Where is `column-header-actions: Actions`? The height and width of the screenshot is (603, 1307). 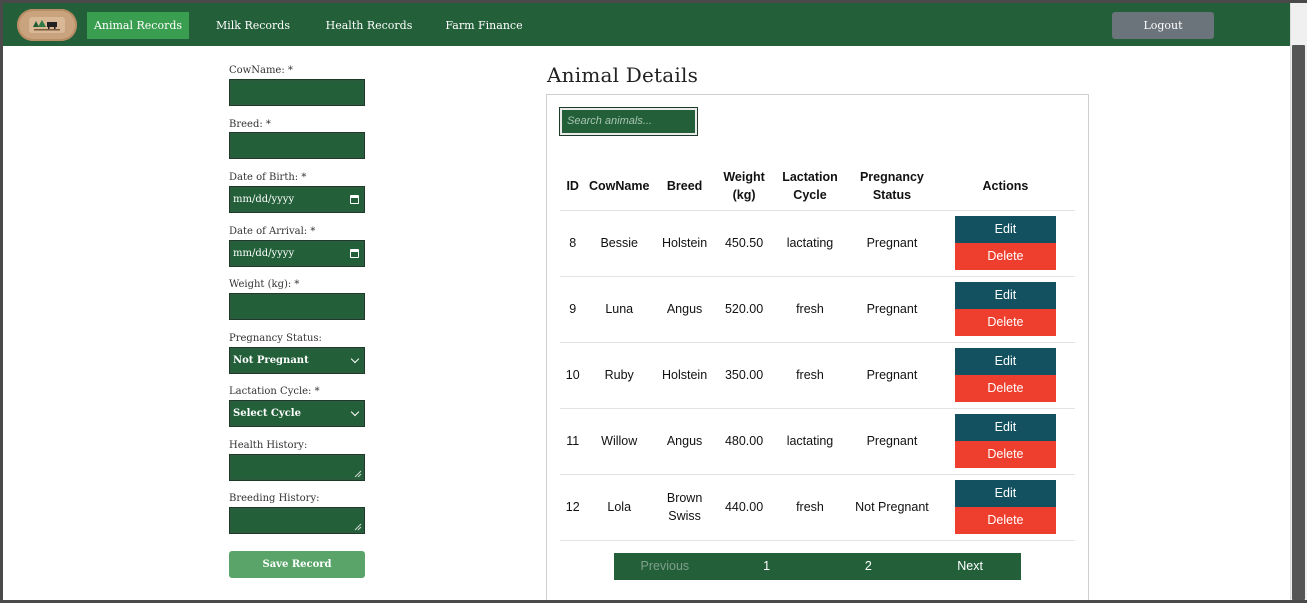
column-header-actions: Actions is located at coordinates (1005, 187).